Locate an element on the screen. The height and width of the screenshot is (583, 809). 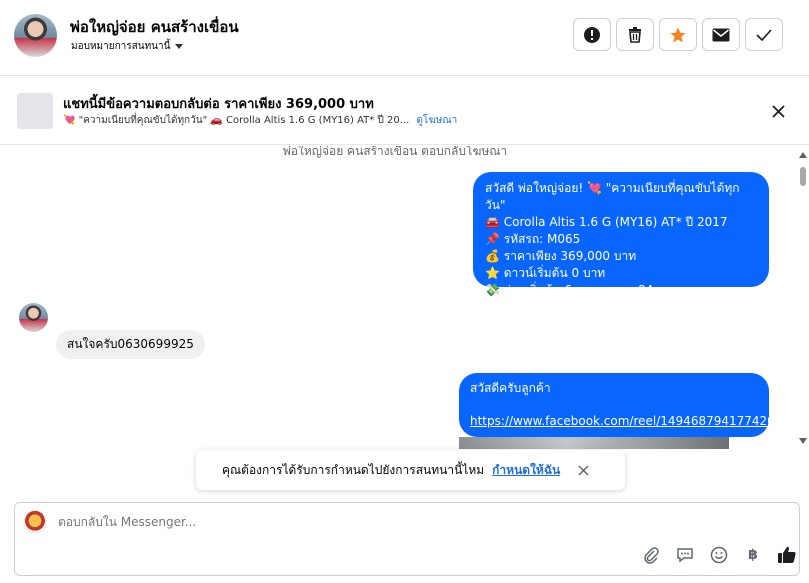
star-button is located at coordinates (678, 34).